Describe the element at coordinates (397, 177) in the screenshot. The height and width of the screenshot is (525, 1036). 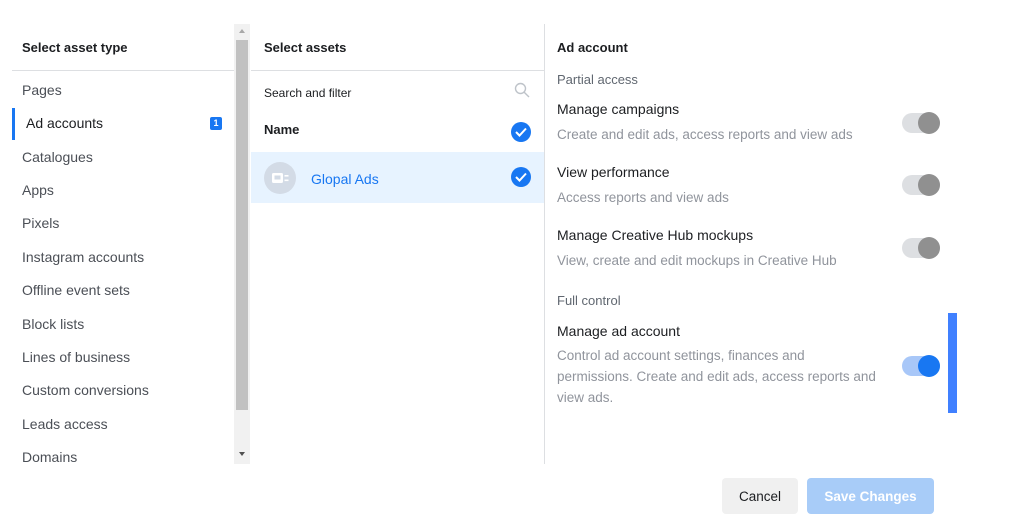
I see `asset-row: Glopal Ads` at that location.